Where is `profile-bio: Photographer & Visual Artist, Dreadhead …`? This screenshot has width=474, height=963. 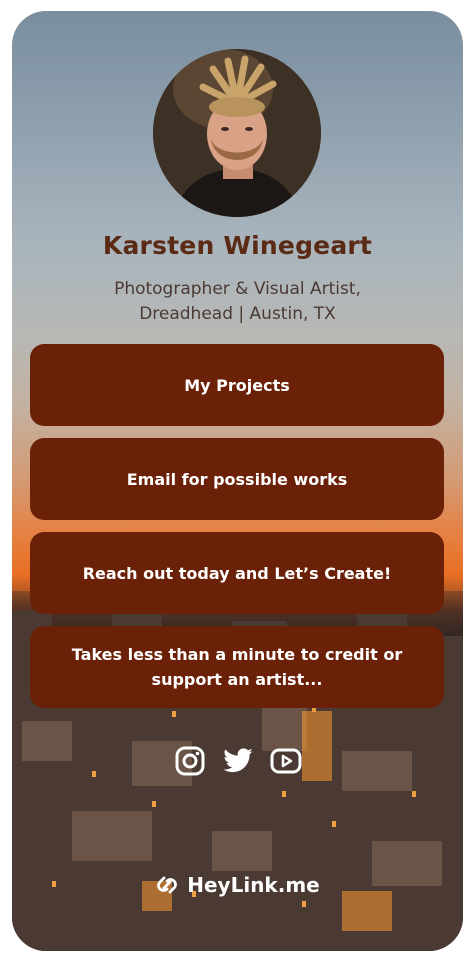
profile-bio: Photographer & Visual Artist, Dreadhead … is located at coordinates (237, 302).